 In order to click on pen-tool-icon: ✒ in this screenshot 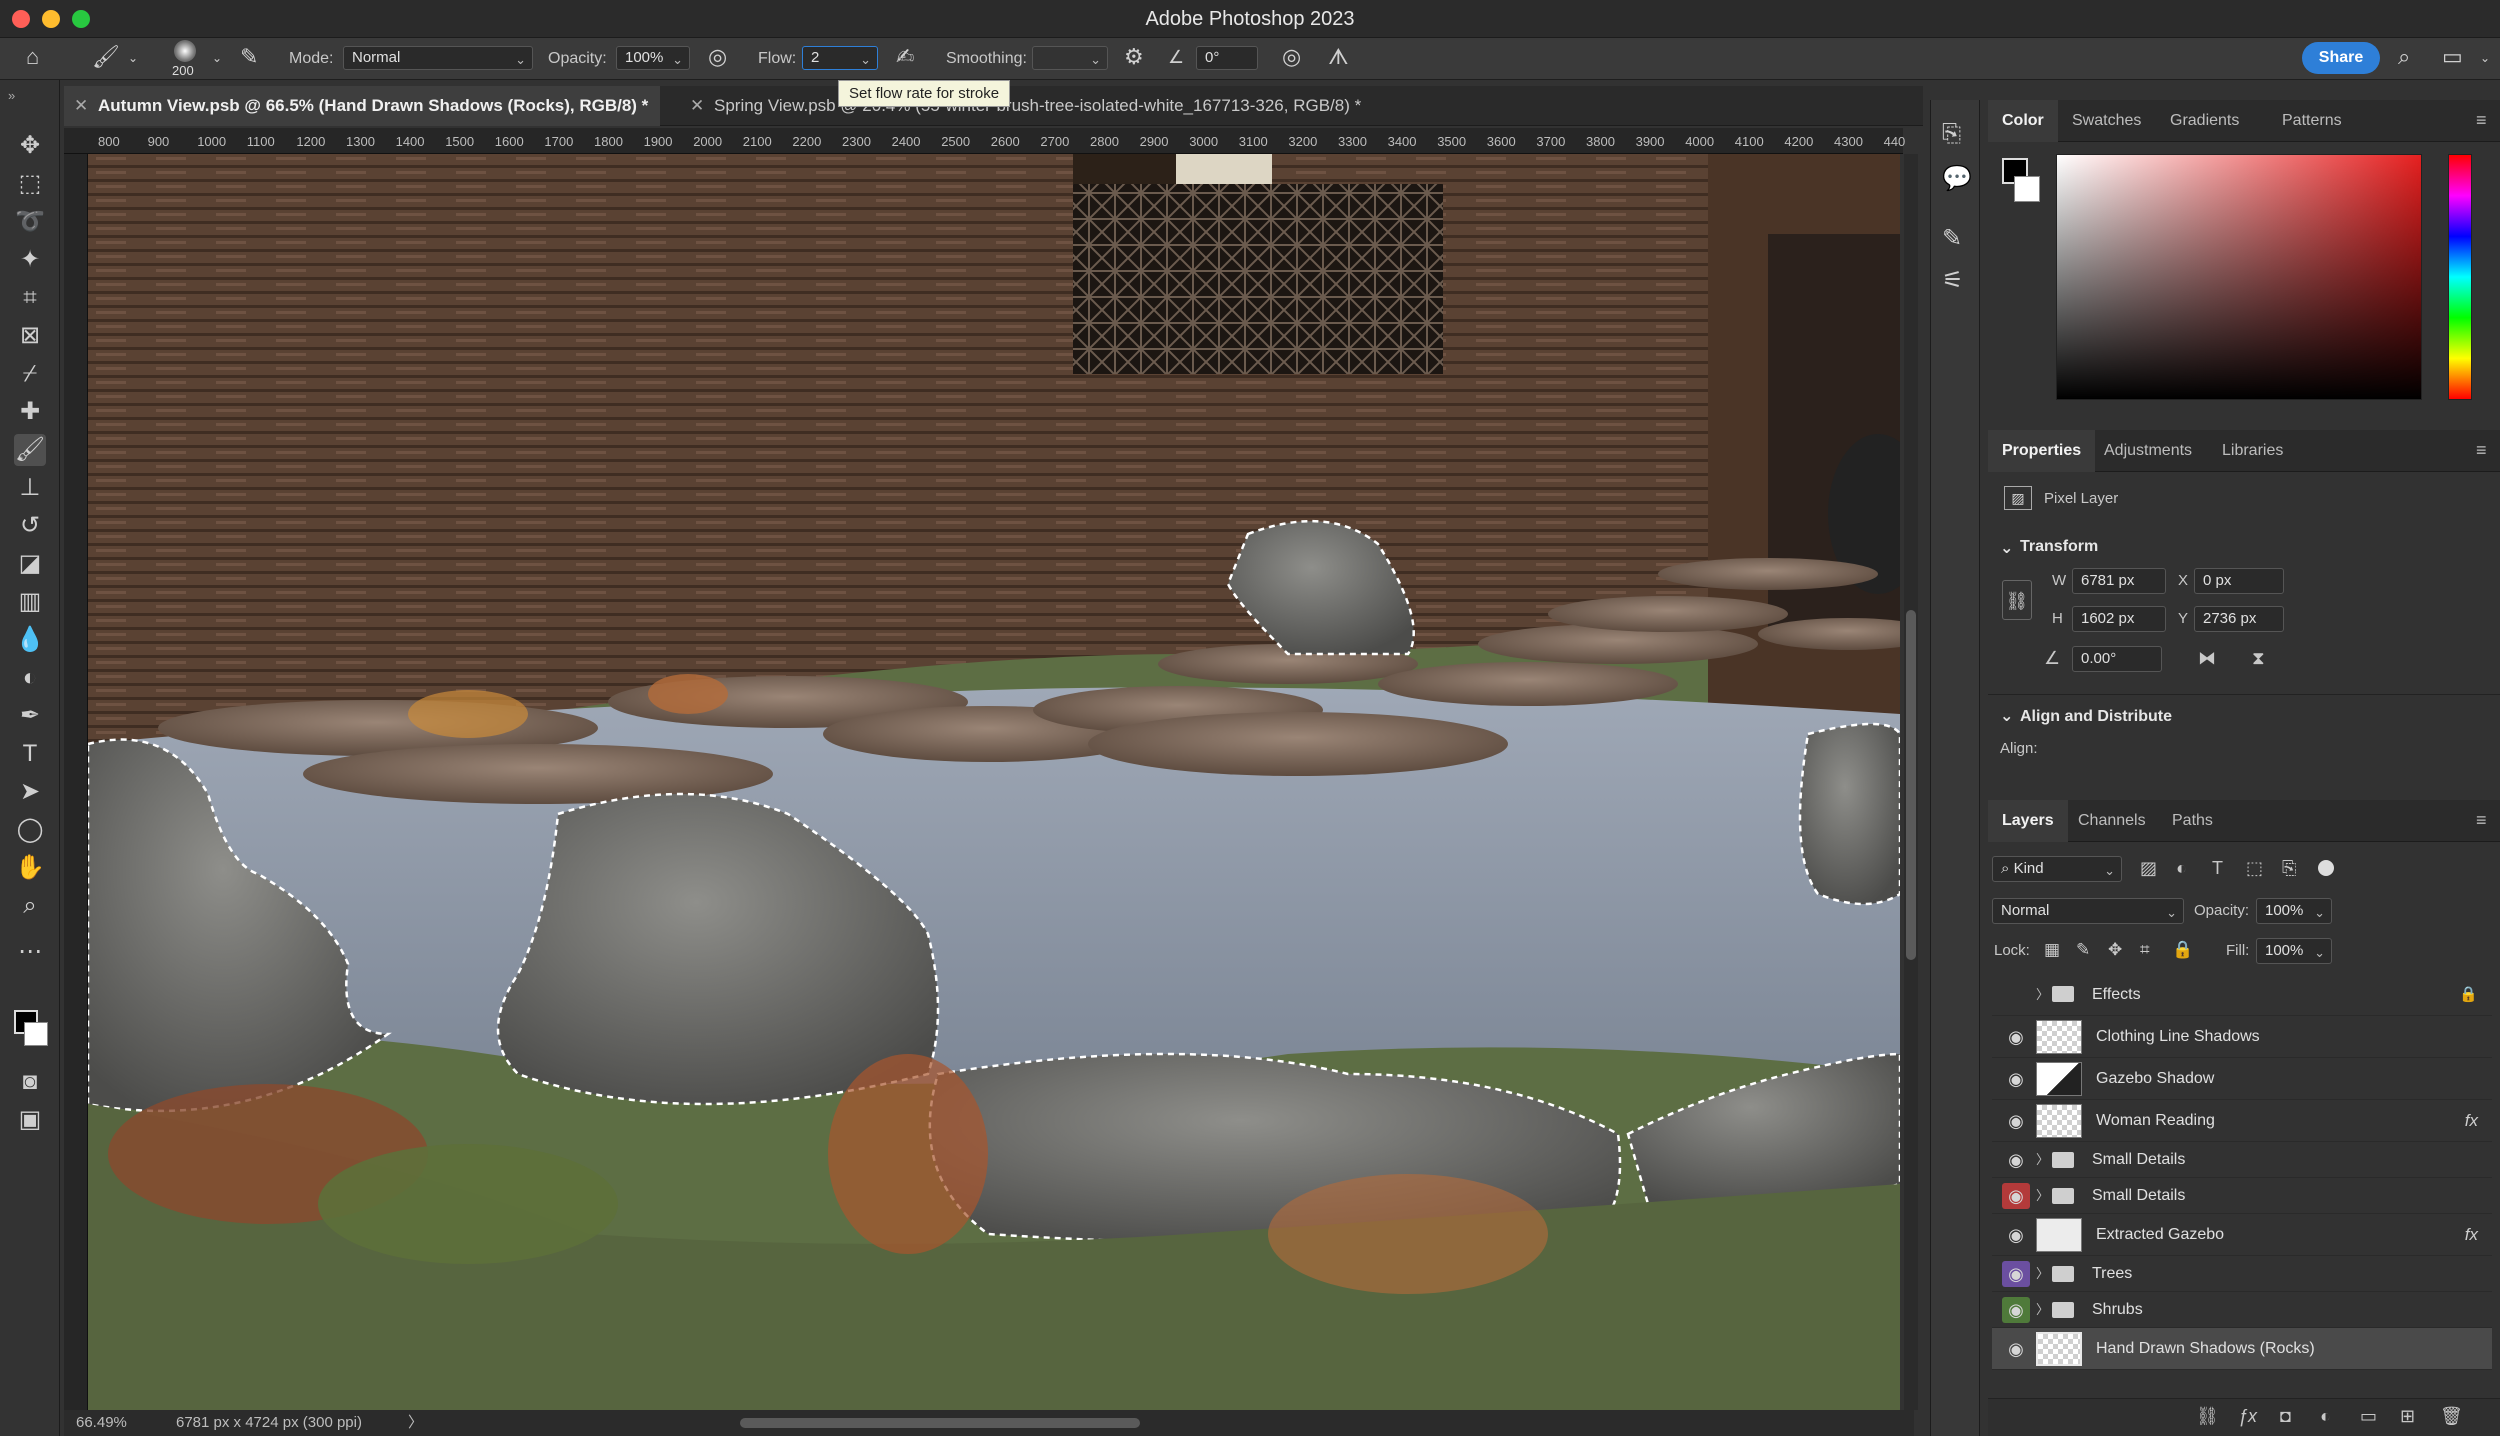, I will do `click(30, 716)`.